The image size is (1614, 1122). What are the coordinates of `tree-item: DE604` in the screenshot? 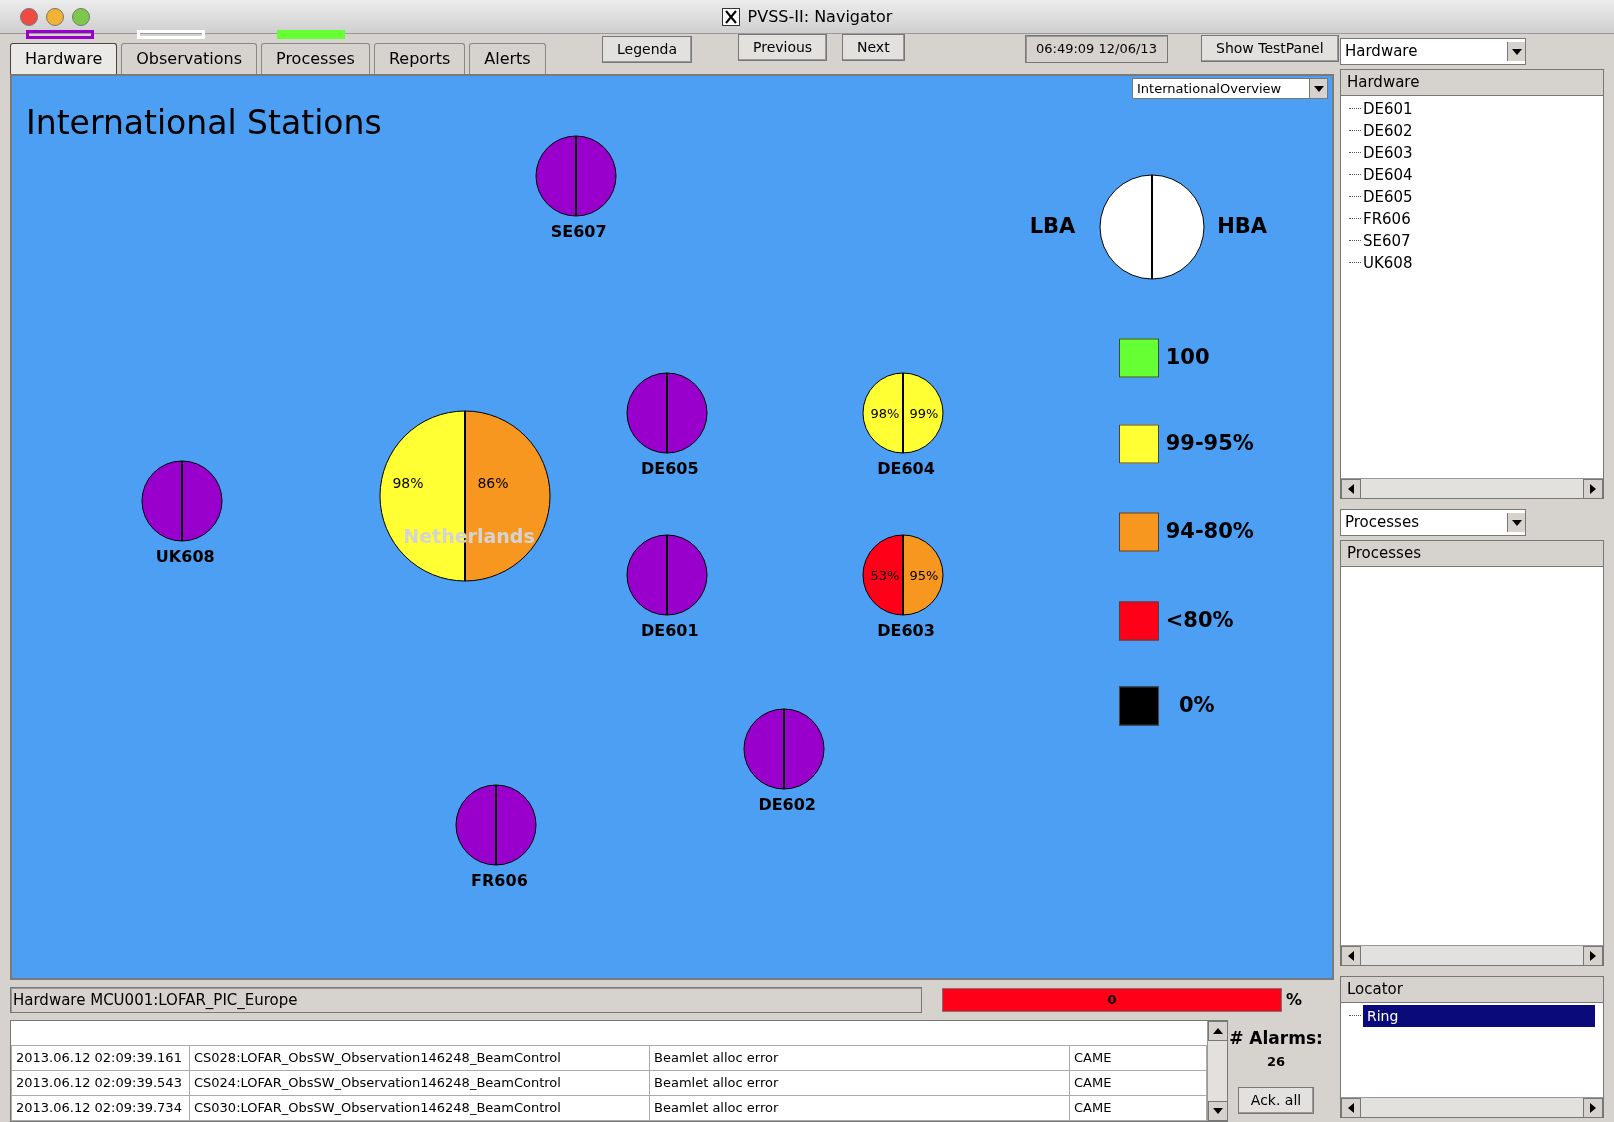 It's located at (1388, 174).